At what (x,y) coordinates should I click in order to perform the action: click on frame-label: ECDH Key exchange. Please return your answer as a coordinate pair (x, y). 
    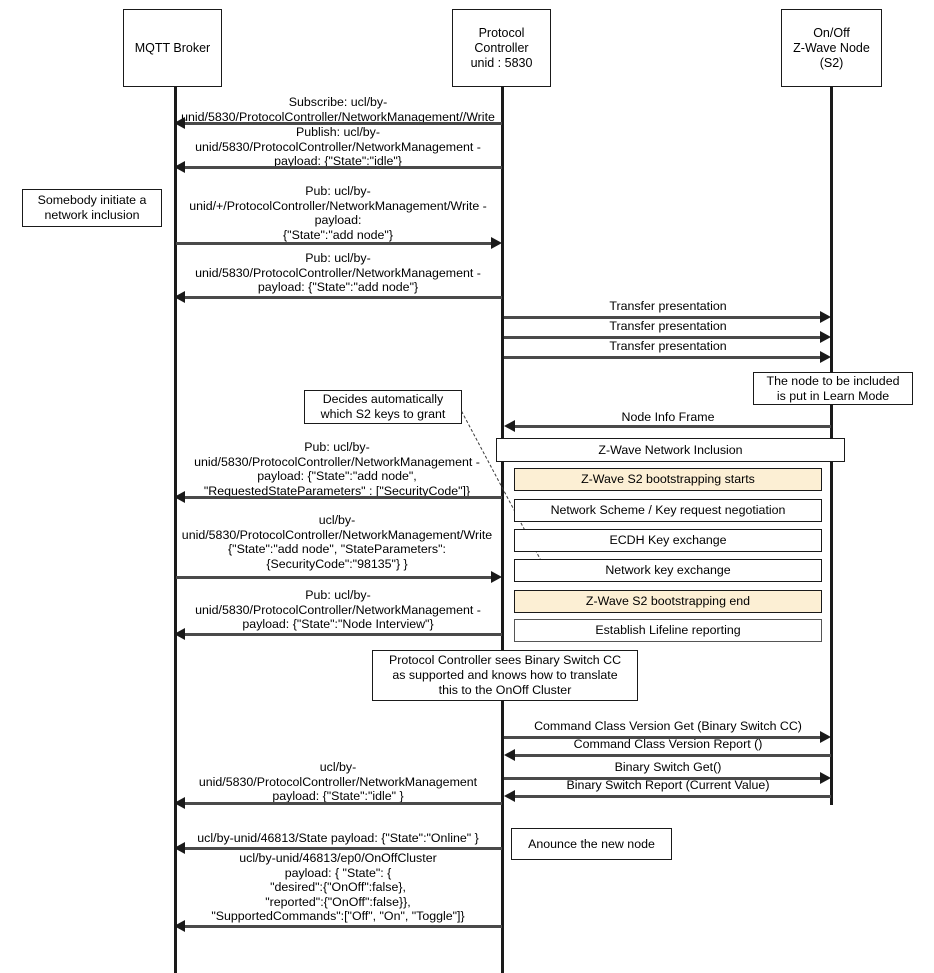
    Looking at the image, I should click on (668, 540).